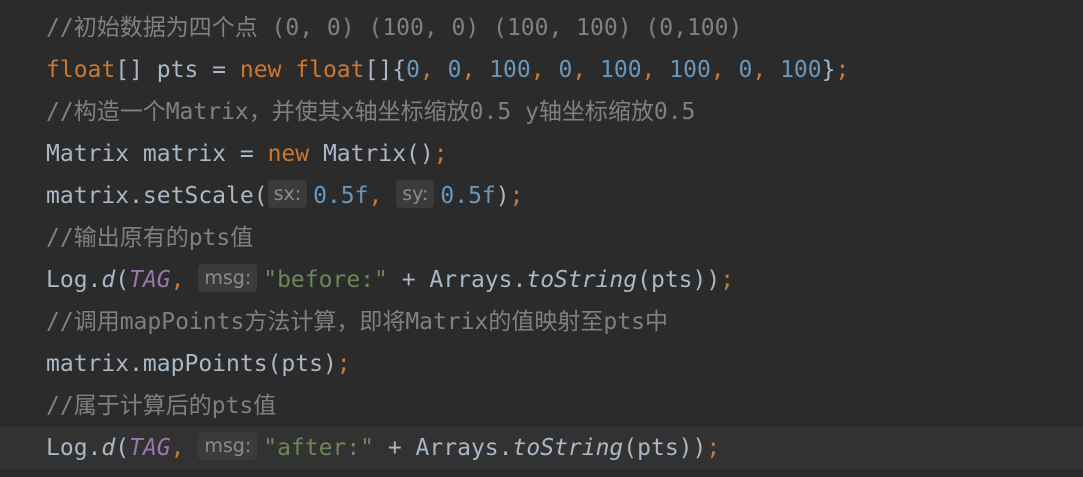 This screenshot has width=1083, height=477. I want to click on comment-construct-matrix: //构造一个Matrix，并使其x轴坐标缩放0.5 y轴坐标缩放0.5, so click(371, 112).